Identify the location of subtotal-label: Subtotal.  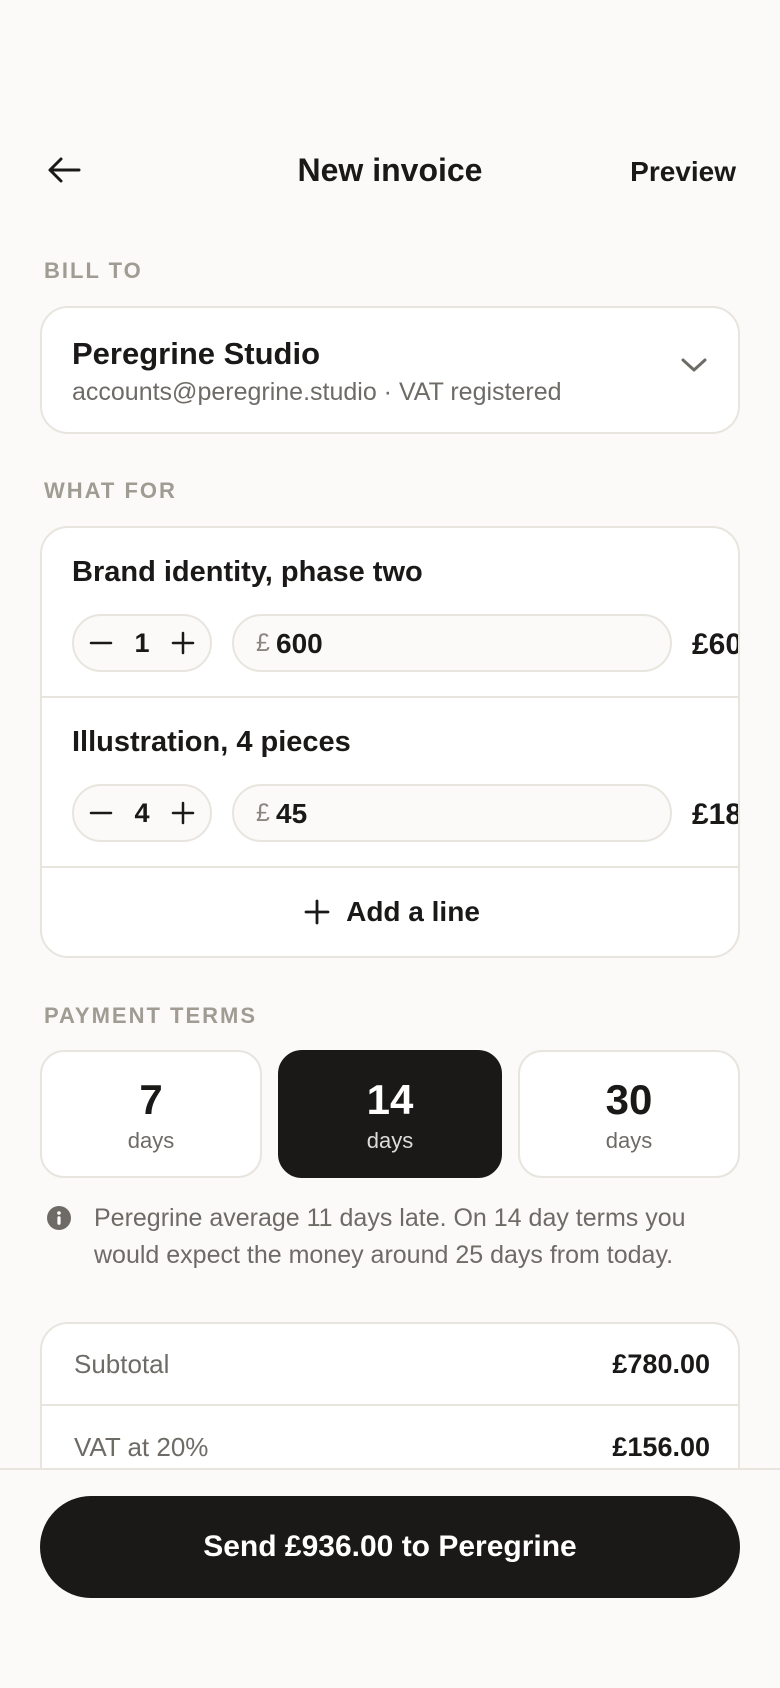
(122, 1363).